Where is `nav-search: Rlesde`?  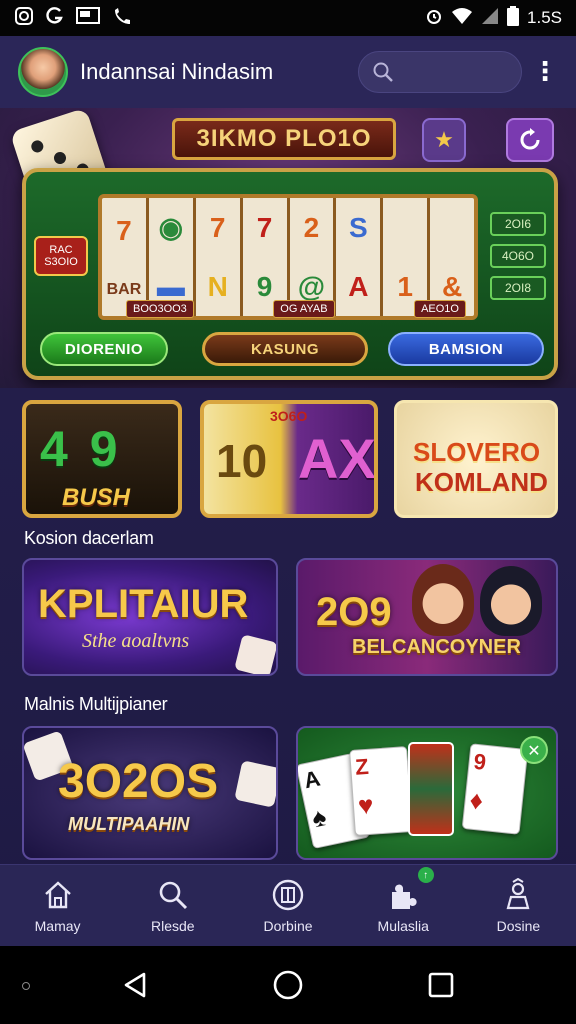
nav-search: Rlesde is located at coordinates (172, 905).